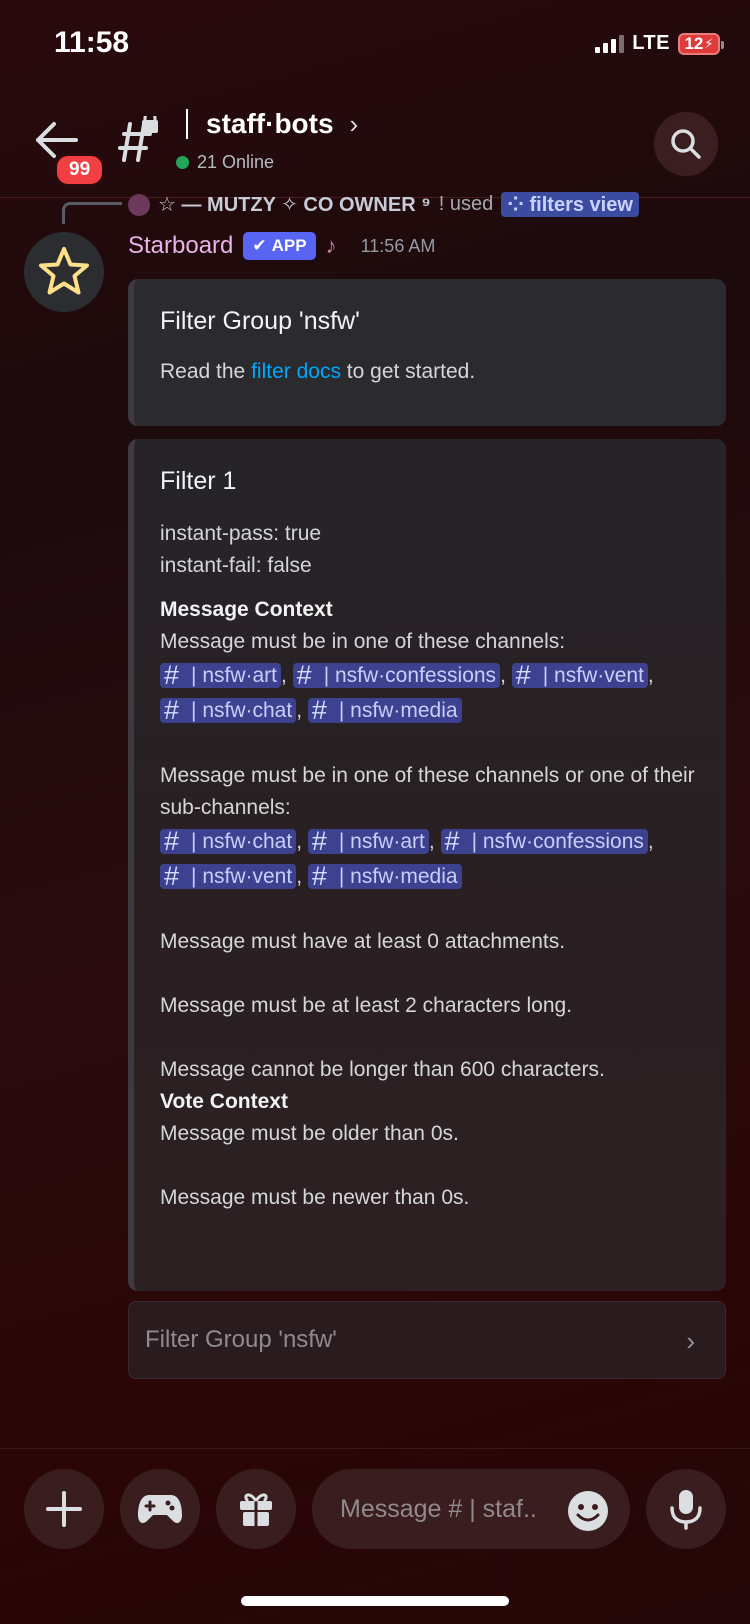  I want to click on docs-suffix: to get started., so click(408, 371).